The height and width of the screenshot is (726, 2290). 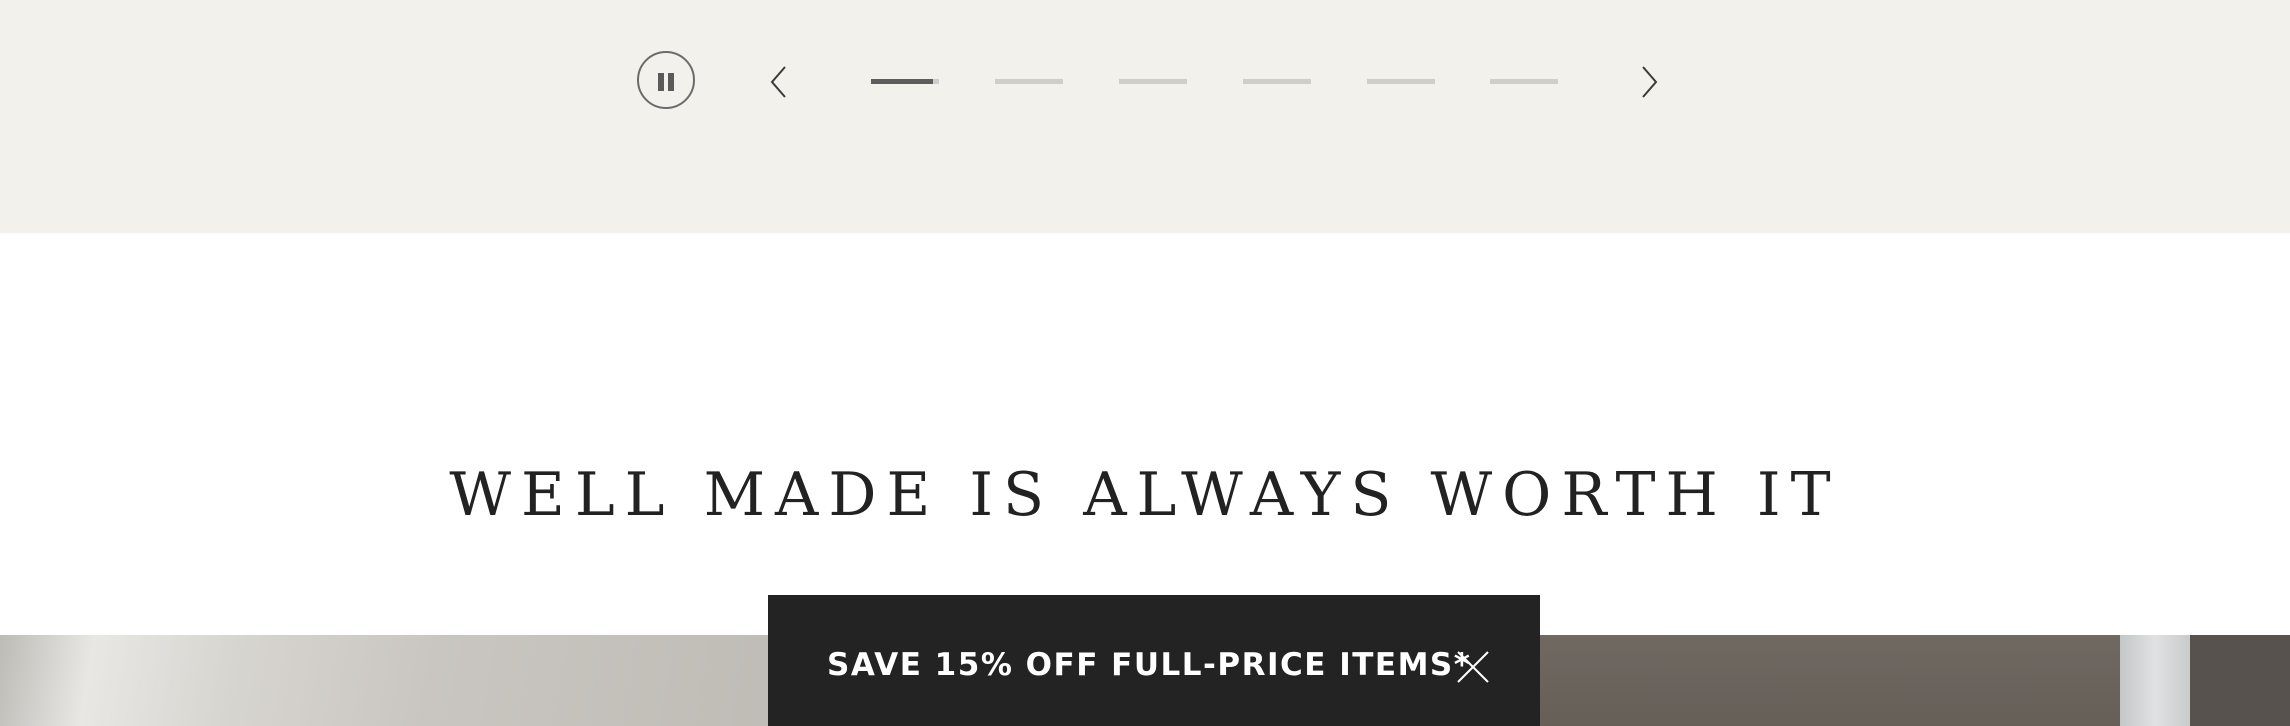 I want to click on next-slide-button, so click(x=1649, y=82).